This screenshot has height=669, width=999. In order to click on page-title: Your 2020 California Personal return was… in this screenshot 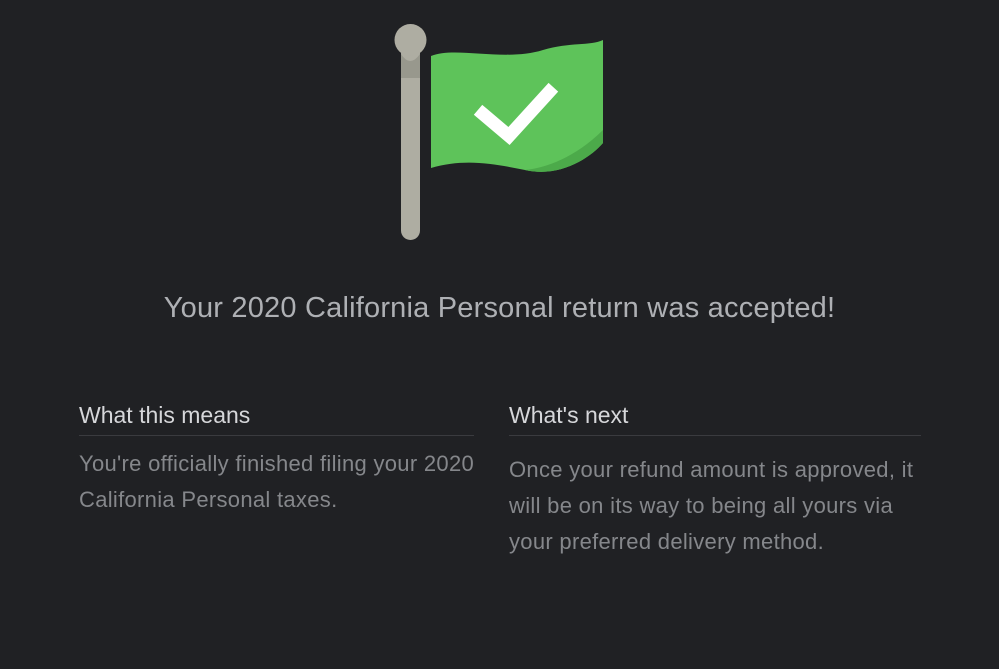, I will do `click(499, 308)`.